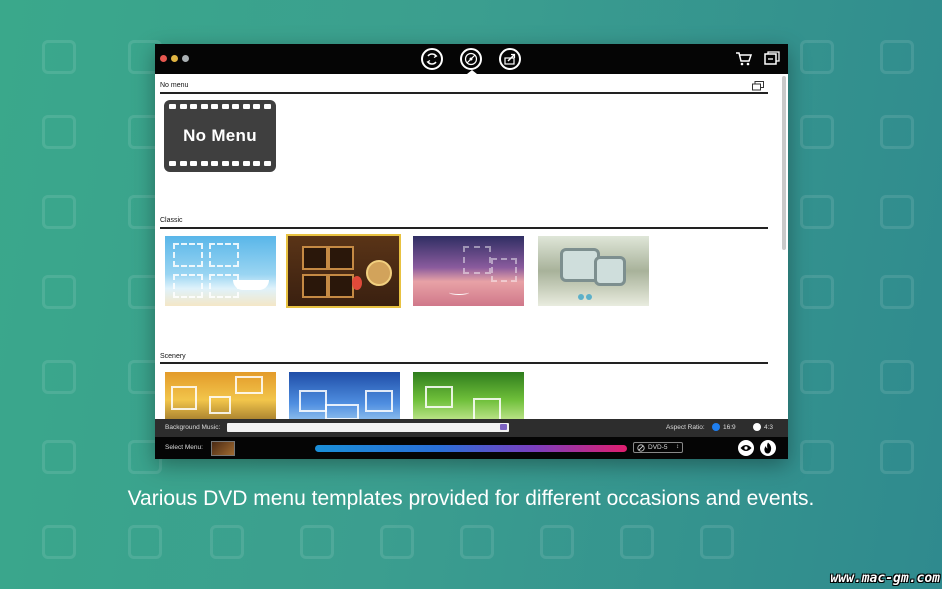 The image size is (942, 589). I want to click on background-music-field, so click(368, 427).